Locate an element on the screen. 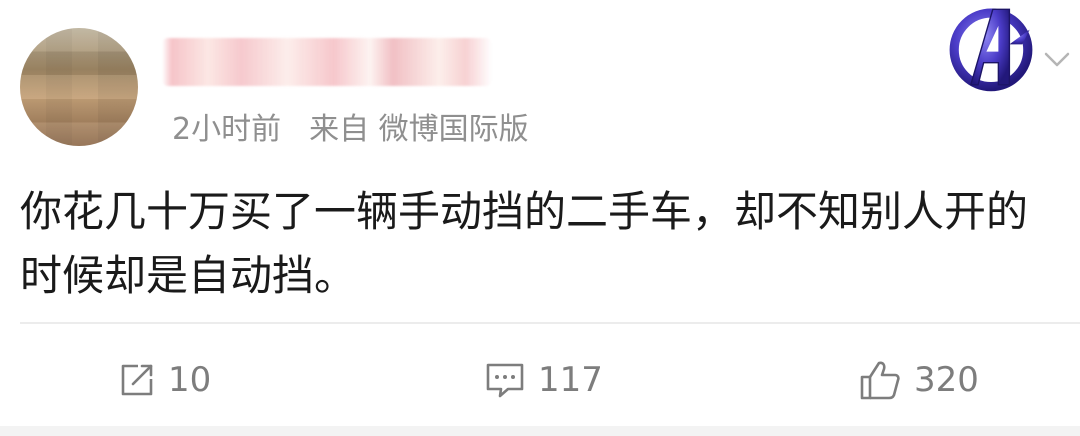 The image size is (1080, 436). action-bar: 10 117 320 is located at coordinates (540, 380).